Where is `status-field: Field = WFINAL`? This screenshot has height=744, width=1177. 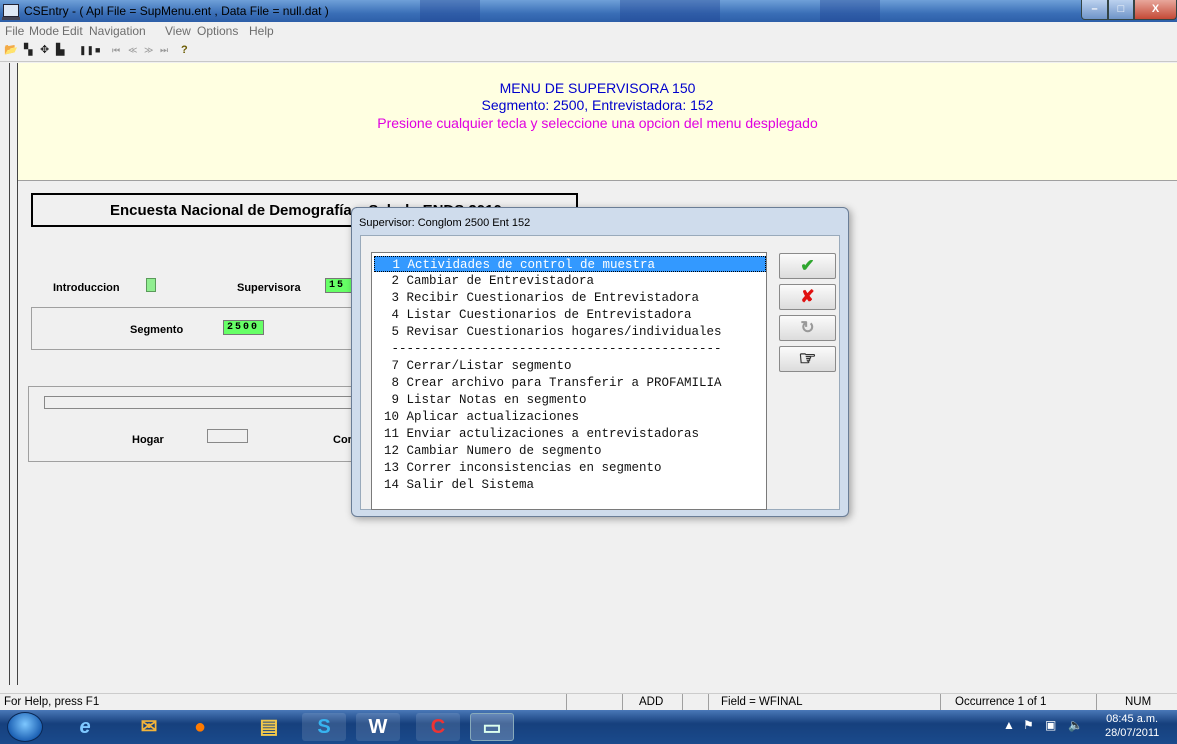
status-field: Field = WFINAL is located at coordinates (824, 702).